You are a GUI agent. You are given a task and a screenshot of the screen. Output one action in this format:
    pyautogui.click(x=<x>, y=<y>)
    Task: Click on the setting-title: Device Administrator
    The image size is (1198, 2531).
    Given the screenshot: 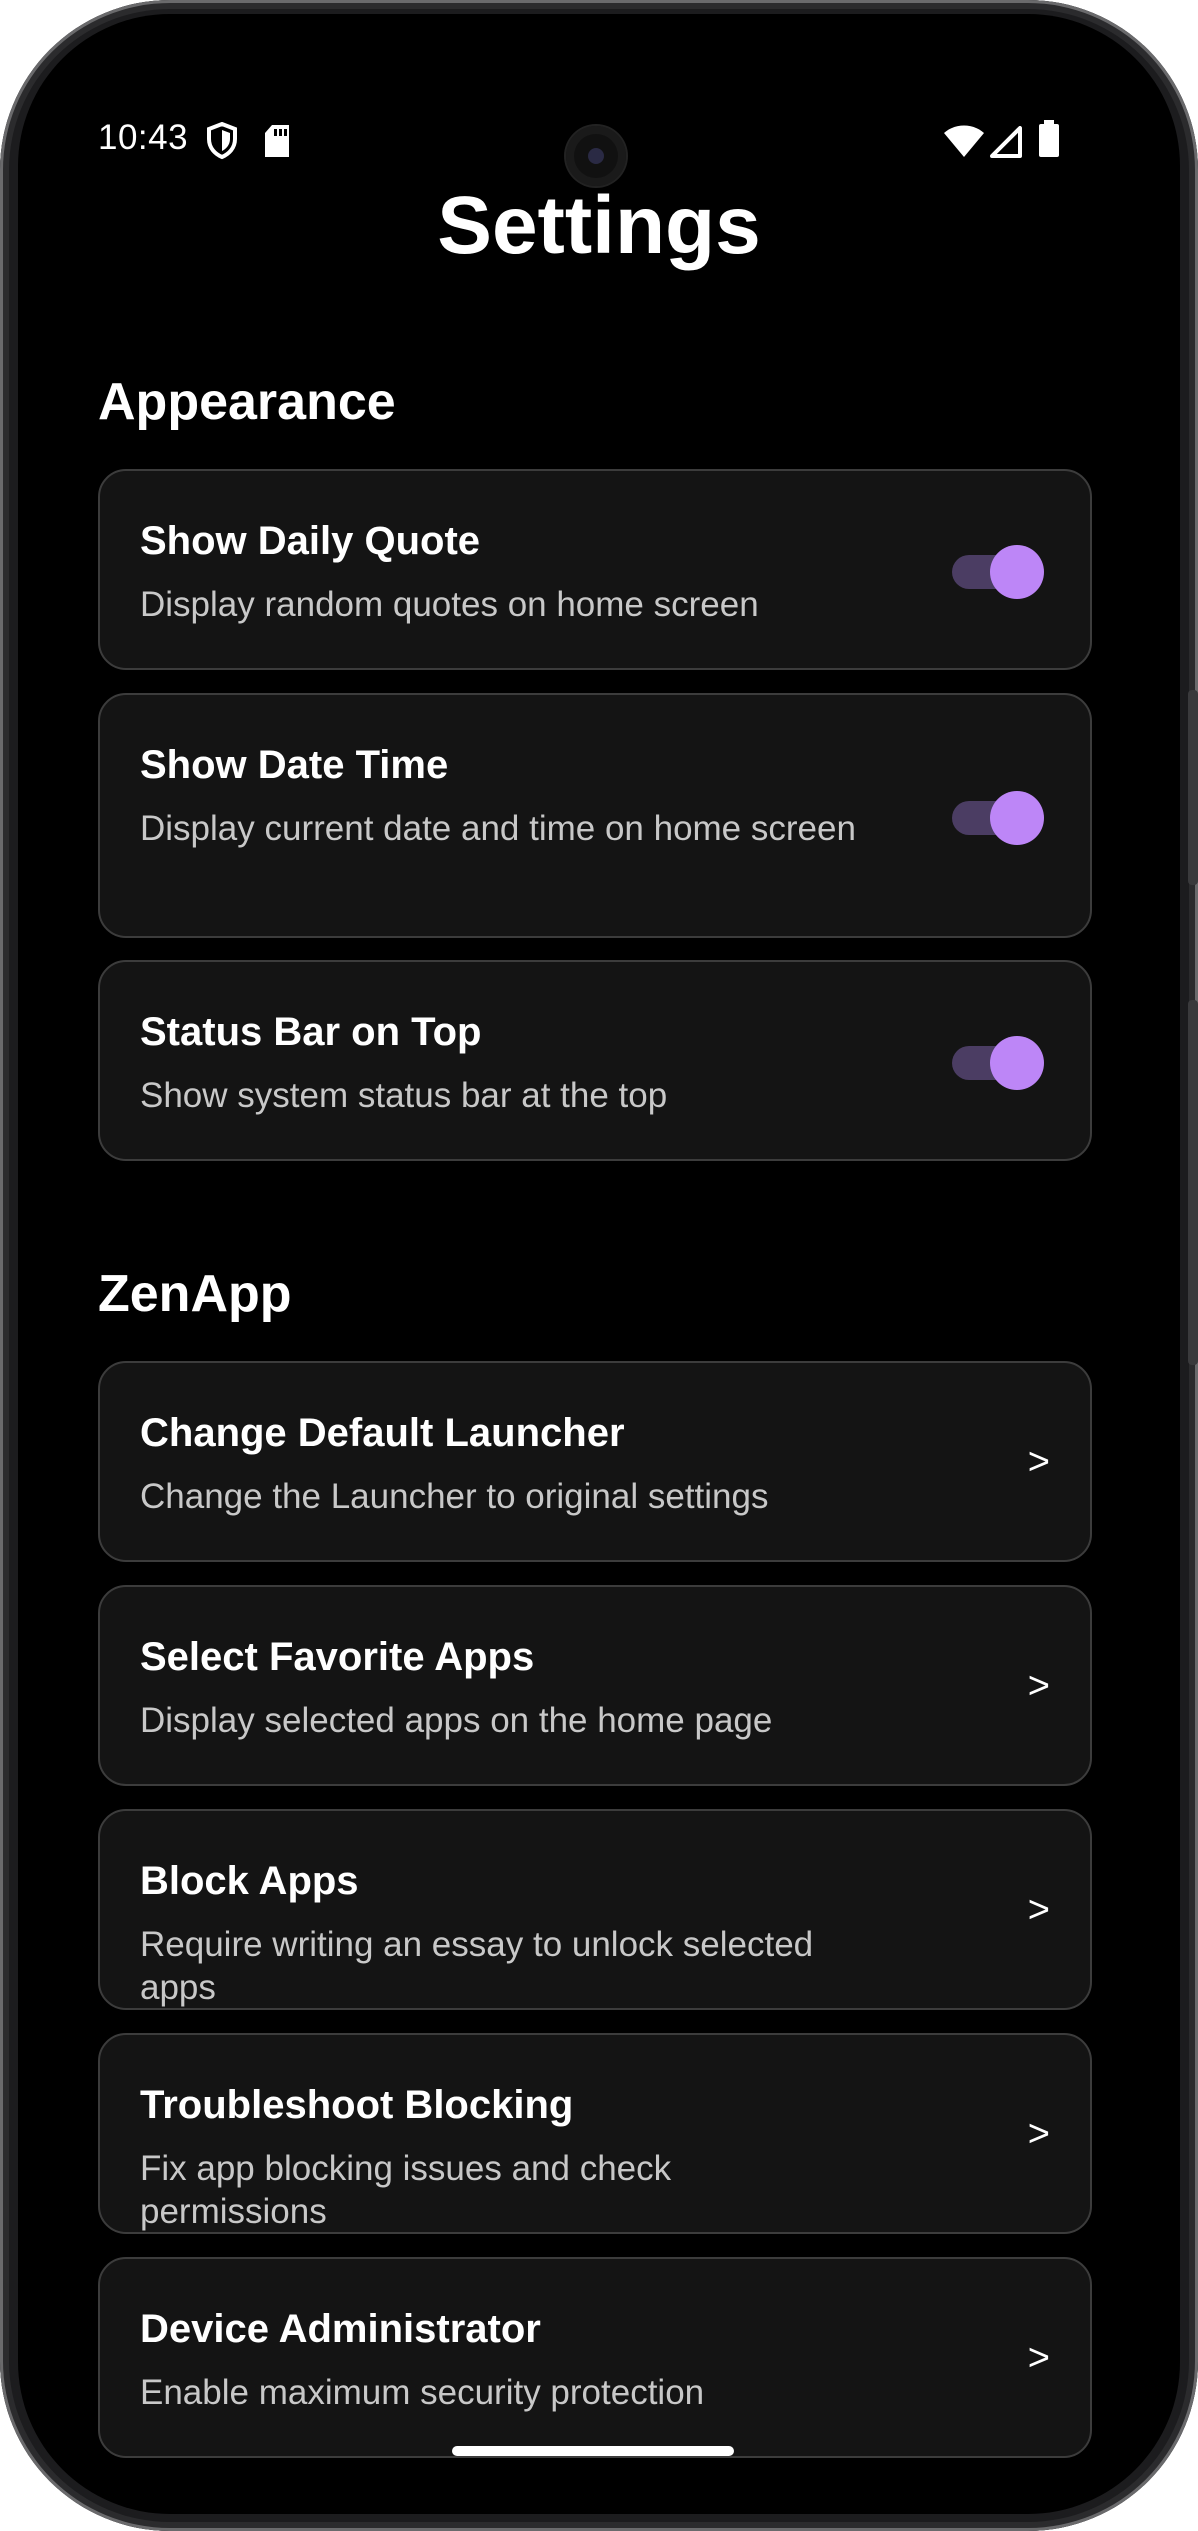 What is the action you would take?
    pyautogui.click(x=340, y=2329)
    